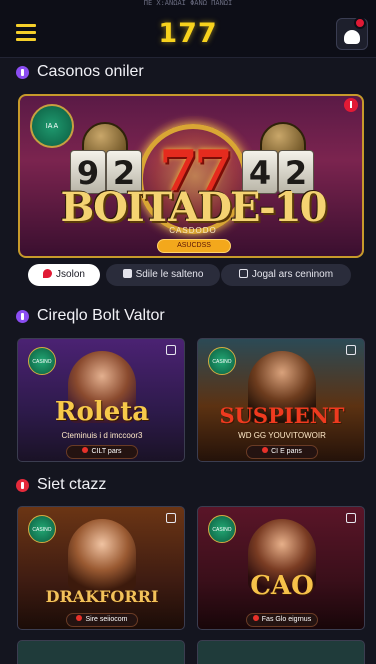  Describe the element at coordinates (188, 33) in the screenshot. I see `site-logo: 177` at that location.